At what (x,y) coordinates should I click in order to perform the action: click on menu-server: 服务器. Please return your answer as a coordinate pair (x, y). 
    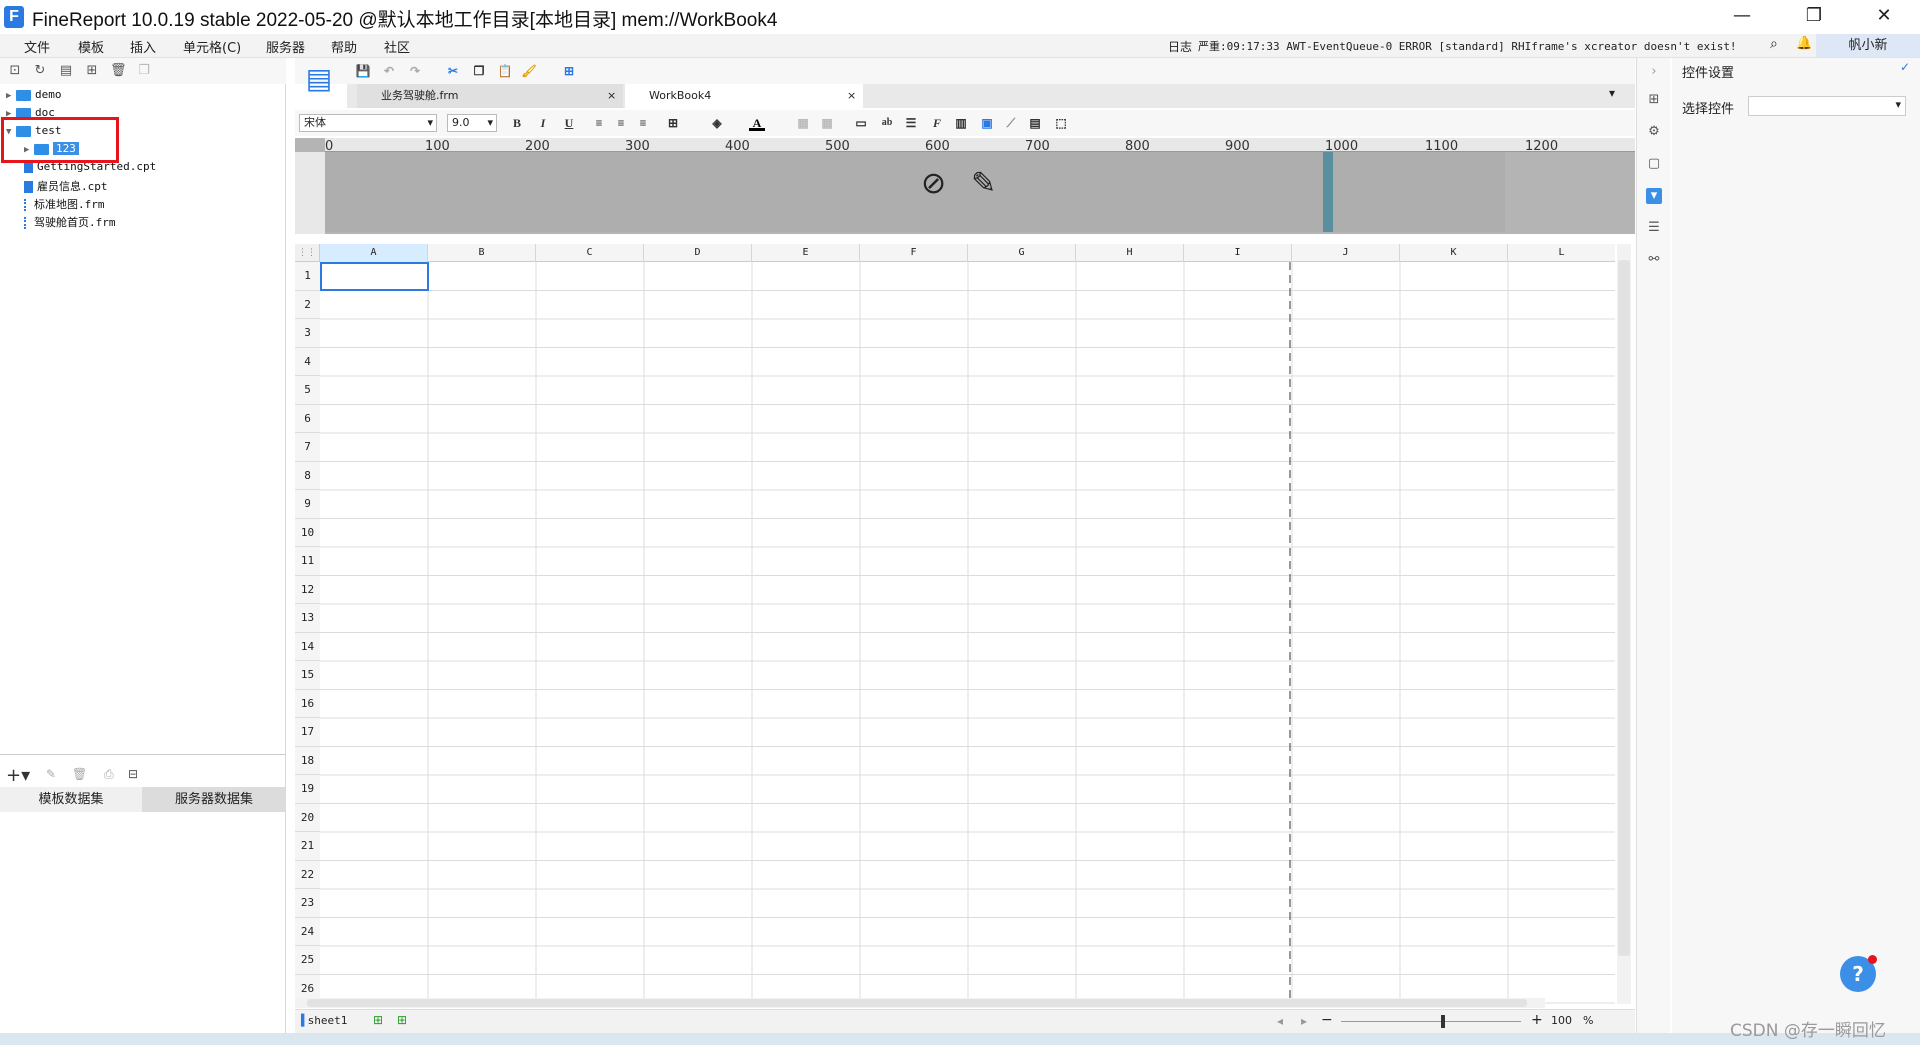
    Looking at the image, I should click on (285, 46).